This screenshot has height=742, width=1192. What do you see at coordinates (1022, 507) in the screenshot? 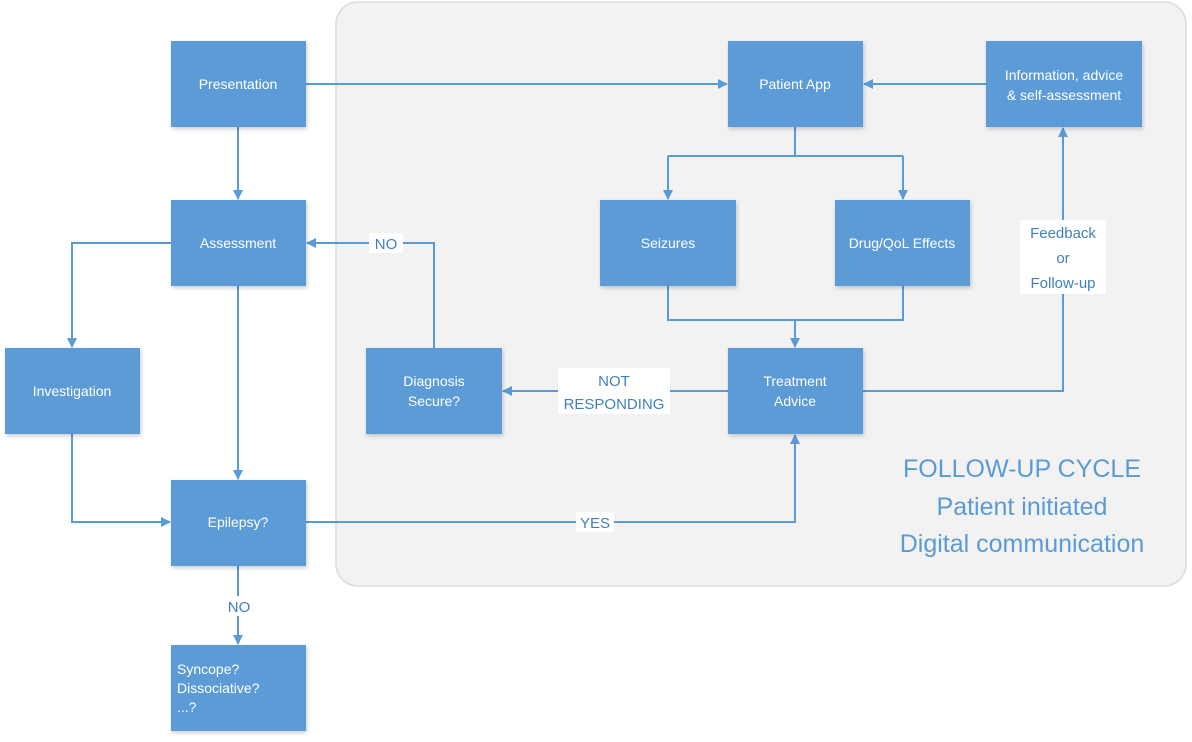
I see `svg-text: Patient initiated` at bounding box center [1022, 507].